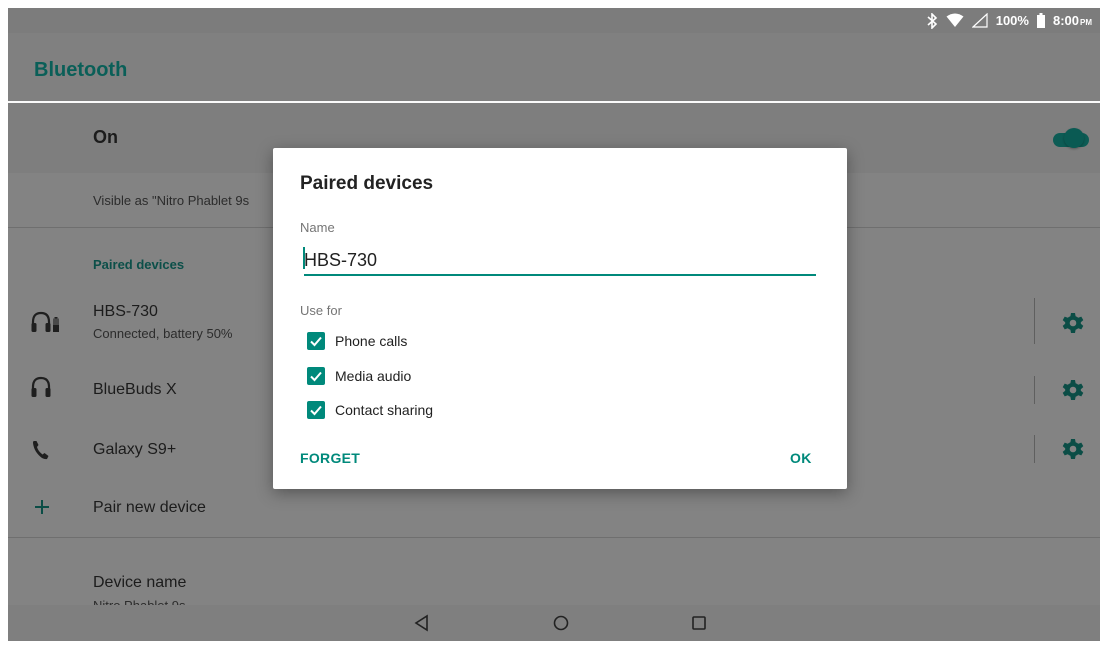 This screenshot has width=1107, height=649. What do you see at coordinates (371, 341) in the screenshot?
I see `phone-calls-label: Phone calls` at bounding box center [371, 341].